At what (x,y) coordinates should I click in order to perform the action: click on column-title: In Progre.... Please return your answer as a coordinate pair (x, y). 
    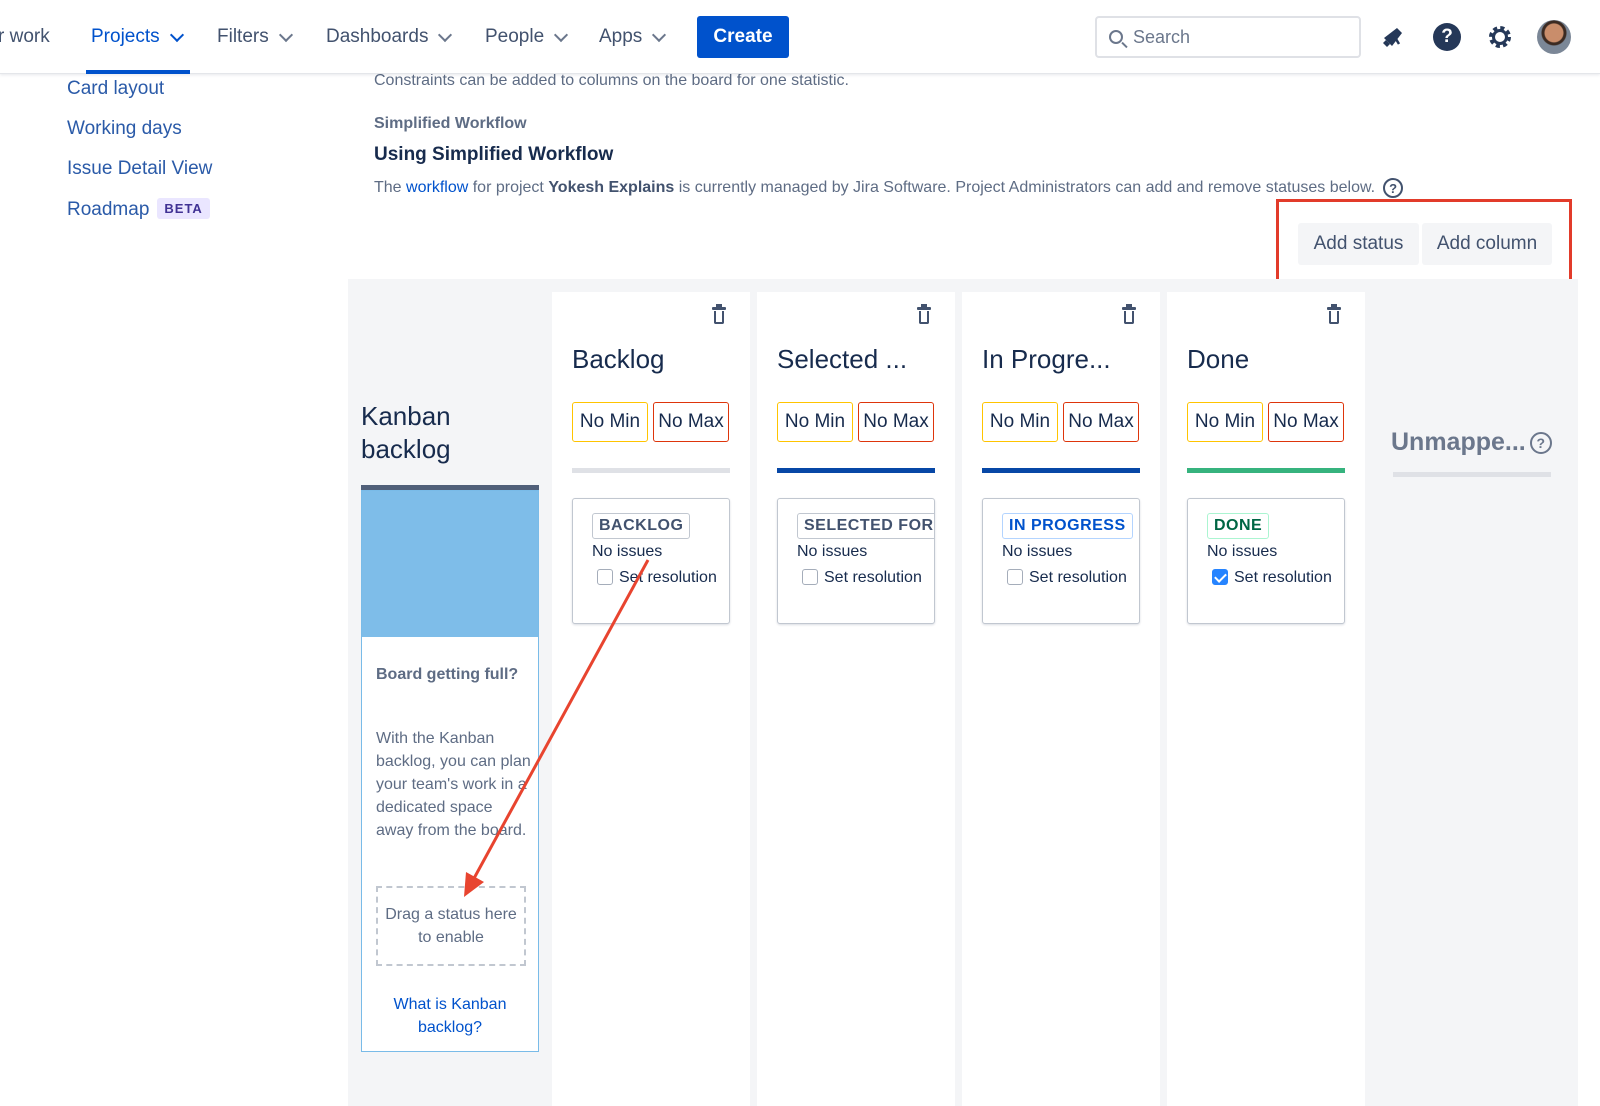
    Looking at the image, I should click on (1046, 359).